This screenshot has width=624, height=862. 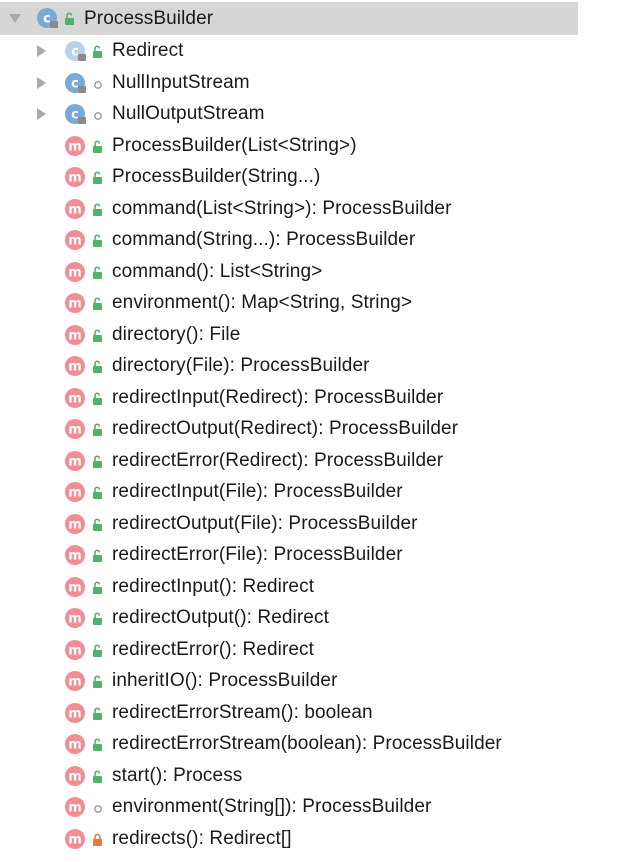 I want to click on tree-node-method: m redirectOutput(): Redirect, so click(x=312, y=618).